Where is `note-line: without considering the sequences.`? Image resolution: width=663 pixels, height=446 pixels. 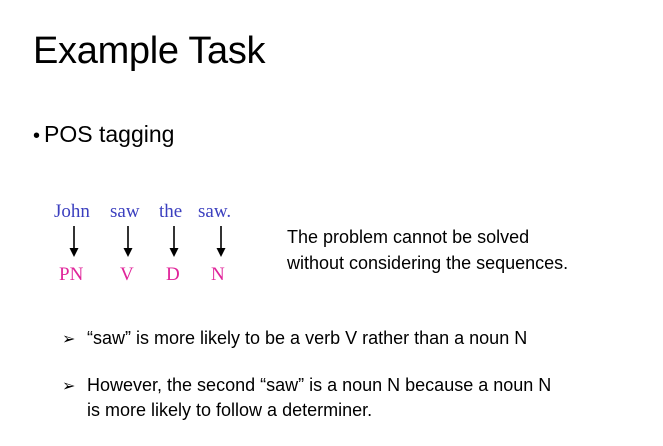 note-line: without considering the sequences. is located at coordinates (428, 263).